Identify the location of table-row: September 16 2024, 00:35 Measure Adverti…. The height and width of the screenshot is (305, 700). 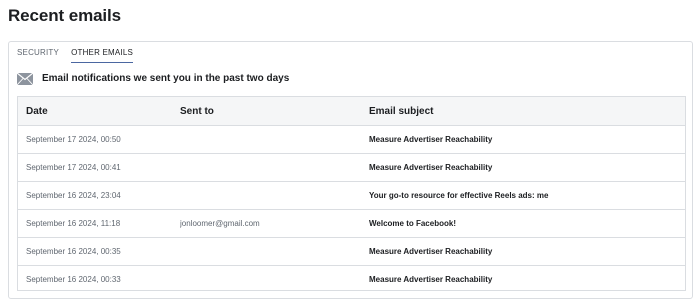
(351, 251).